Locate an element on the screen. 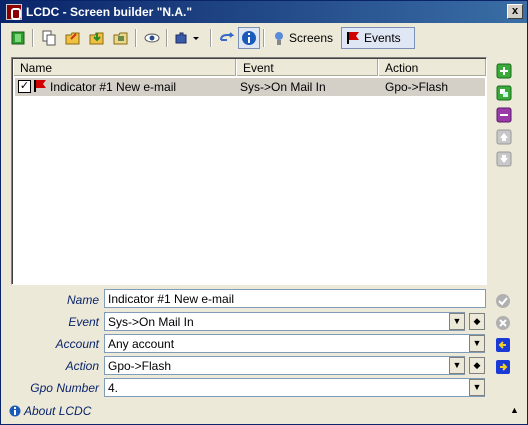 The height and width of the screenshot is (425, 528). apply-icon is located at coordinates (503, 301).